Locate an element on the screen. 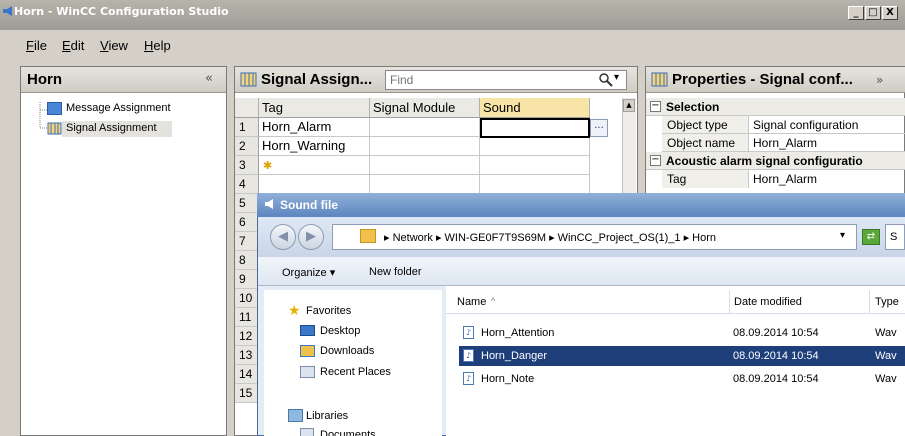 The height and width of the screenshot is (436, 905). libraries-icon is located at coordinates (295, 415).